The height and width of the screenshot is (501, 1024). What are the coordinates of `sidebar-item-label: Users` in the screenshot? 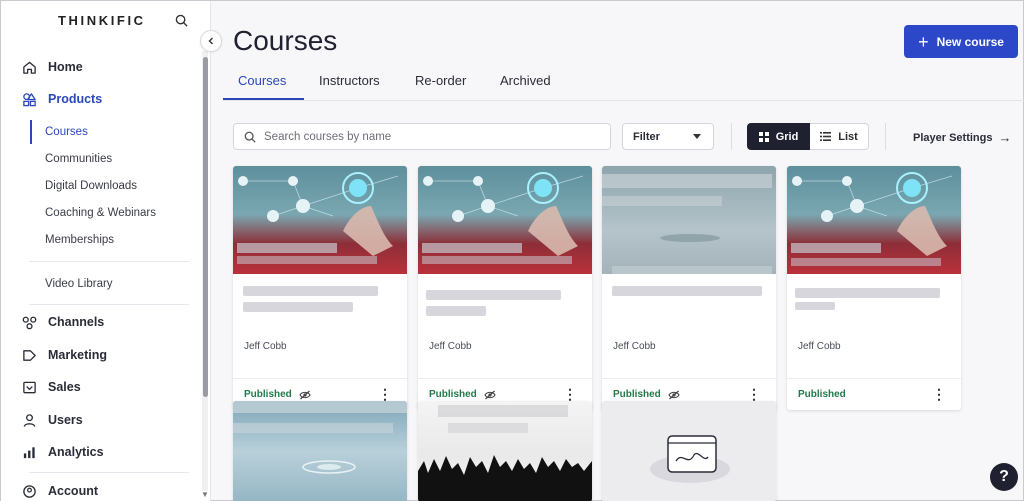 It's located at (65, 420).